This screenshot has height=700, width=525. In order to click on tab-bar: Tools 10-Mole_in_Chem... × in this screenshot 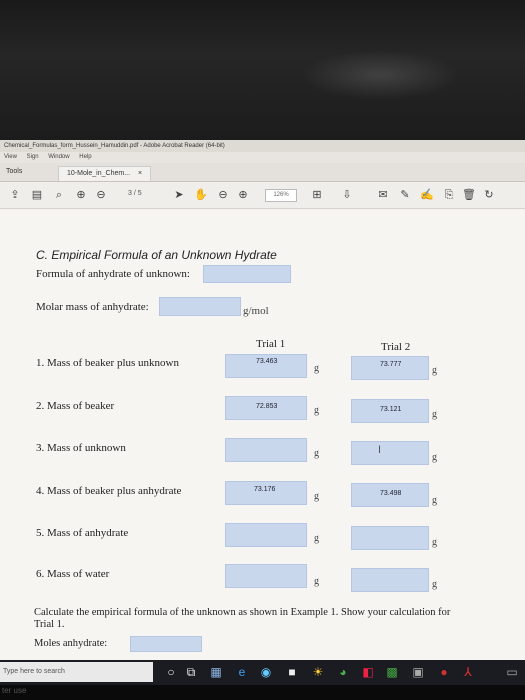, I will do `click(262, 172)`.